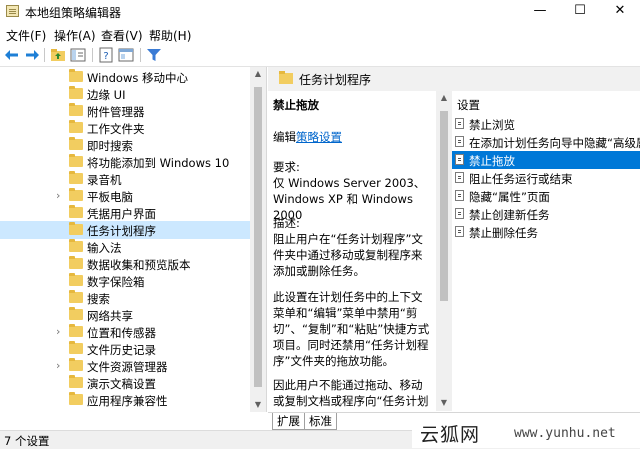 Image resolution: width=640 pixels, height=449 pixels. Describe the element at coordinates (320, 12) in the screenshot. I see `title-bar: 本地组策略编辑器 — ☐ ✕` at that location.